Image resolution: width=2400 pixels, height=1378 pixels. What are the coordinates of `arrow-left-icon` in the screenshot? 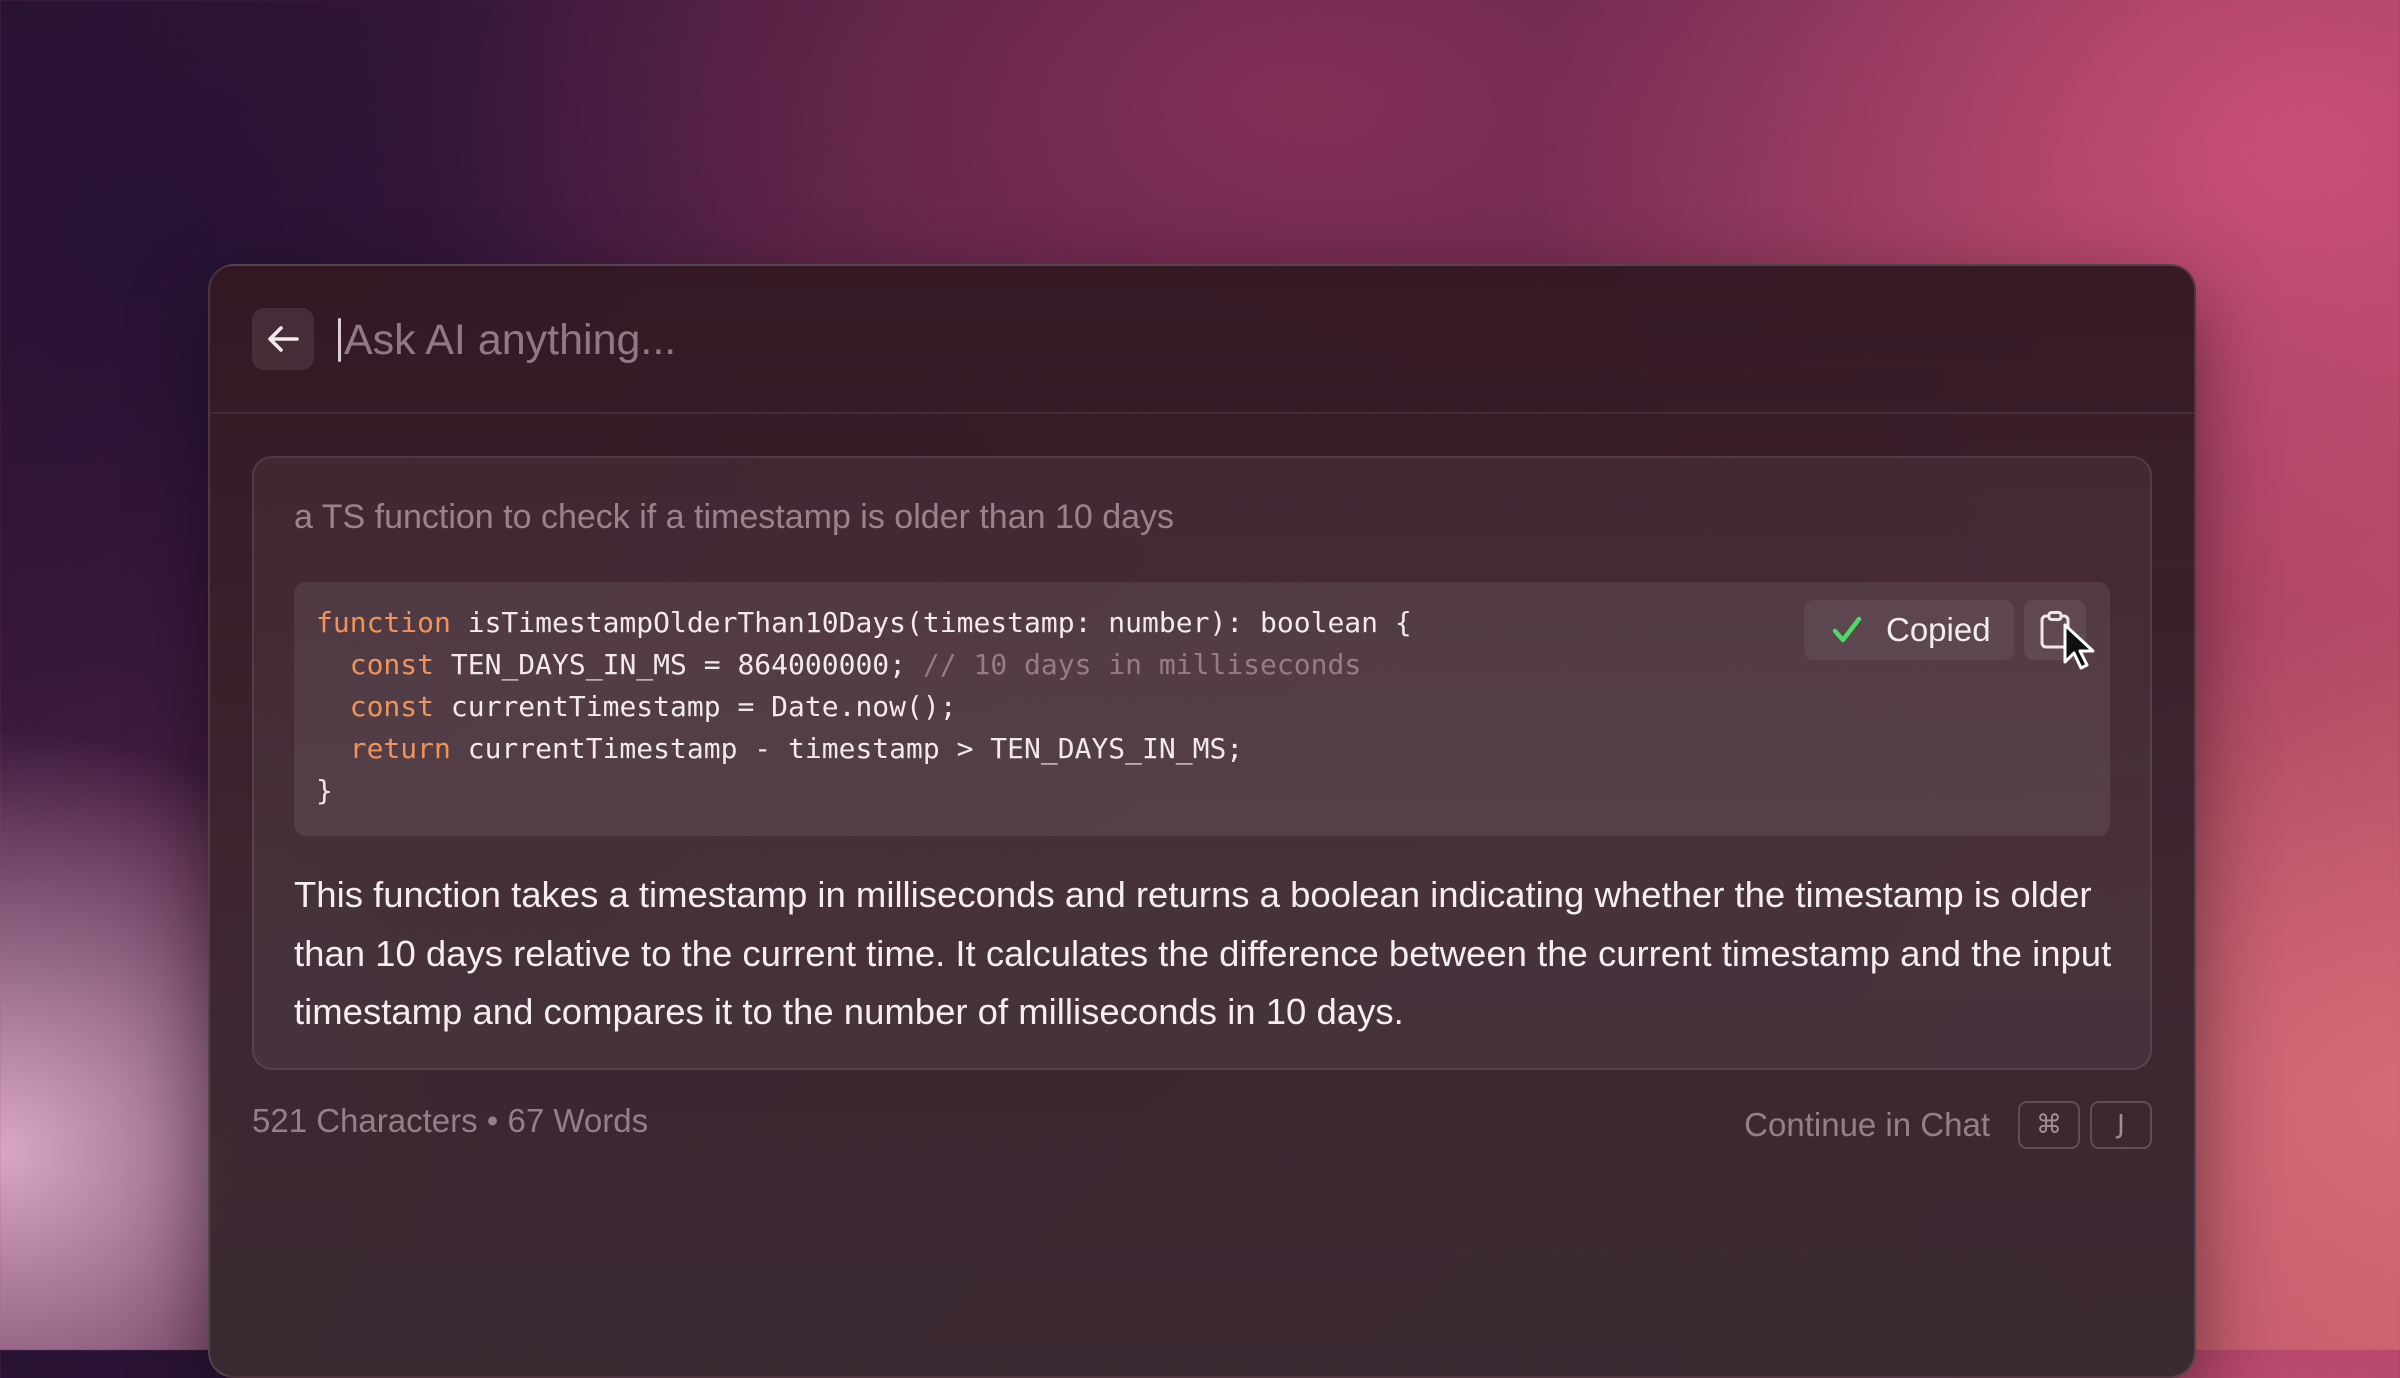 It's located at (283, 339).